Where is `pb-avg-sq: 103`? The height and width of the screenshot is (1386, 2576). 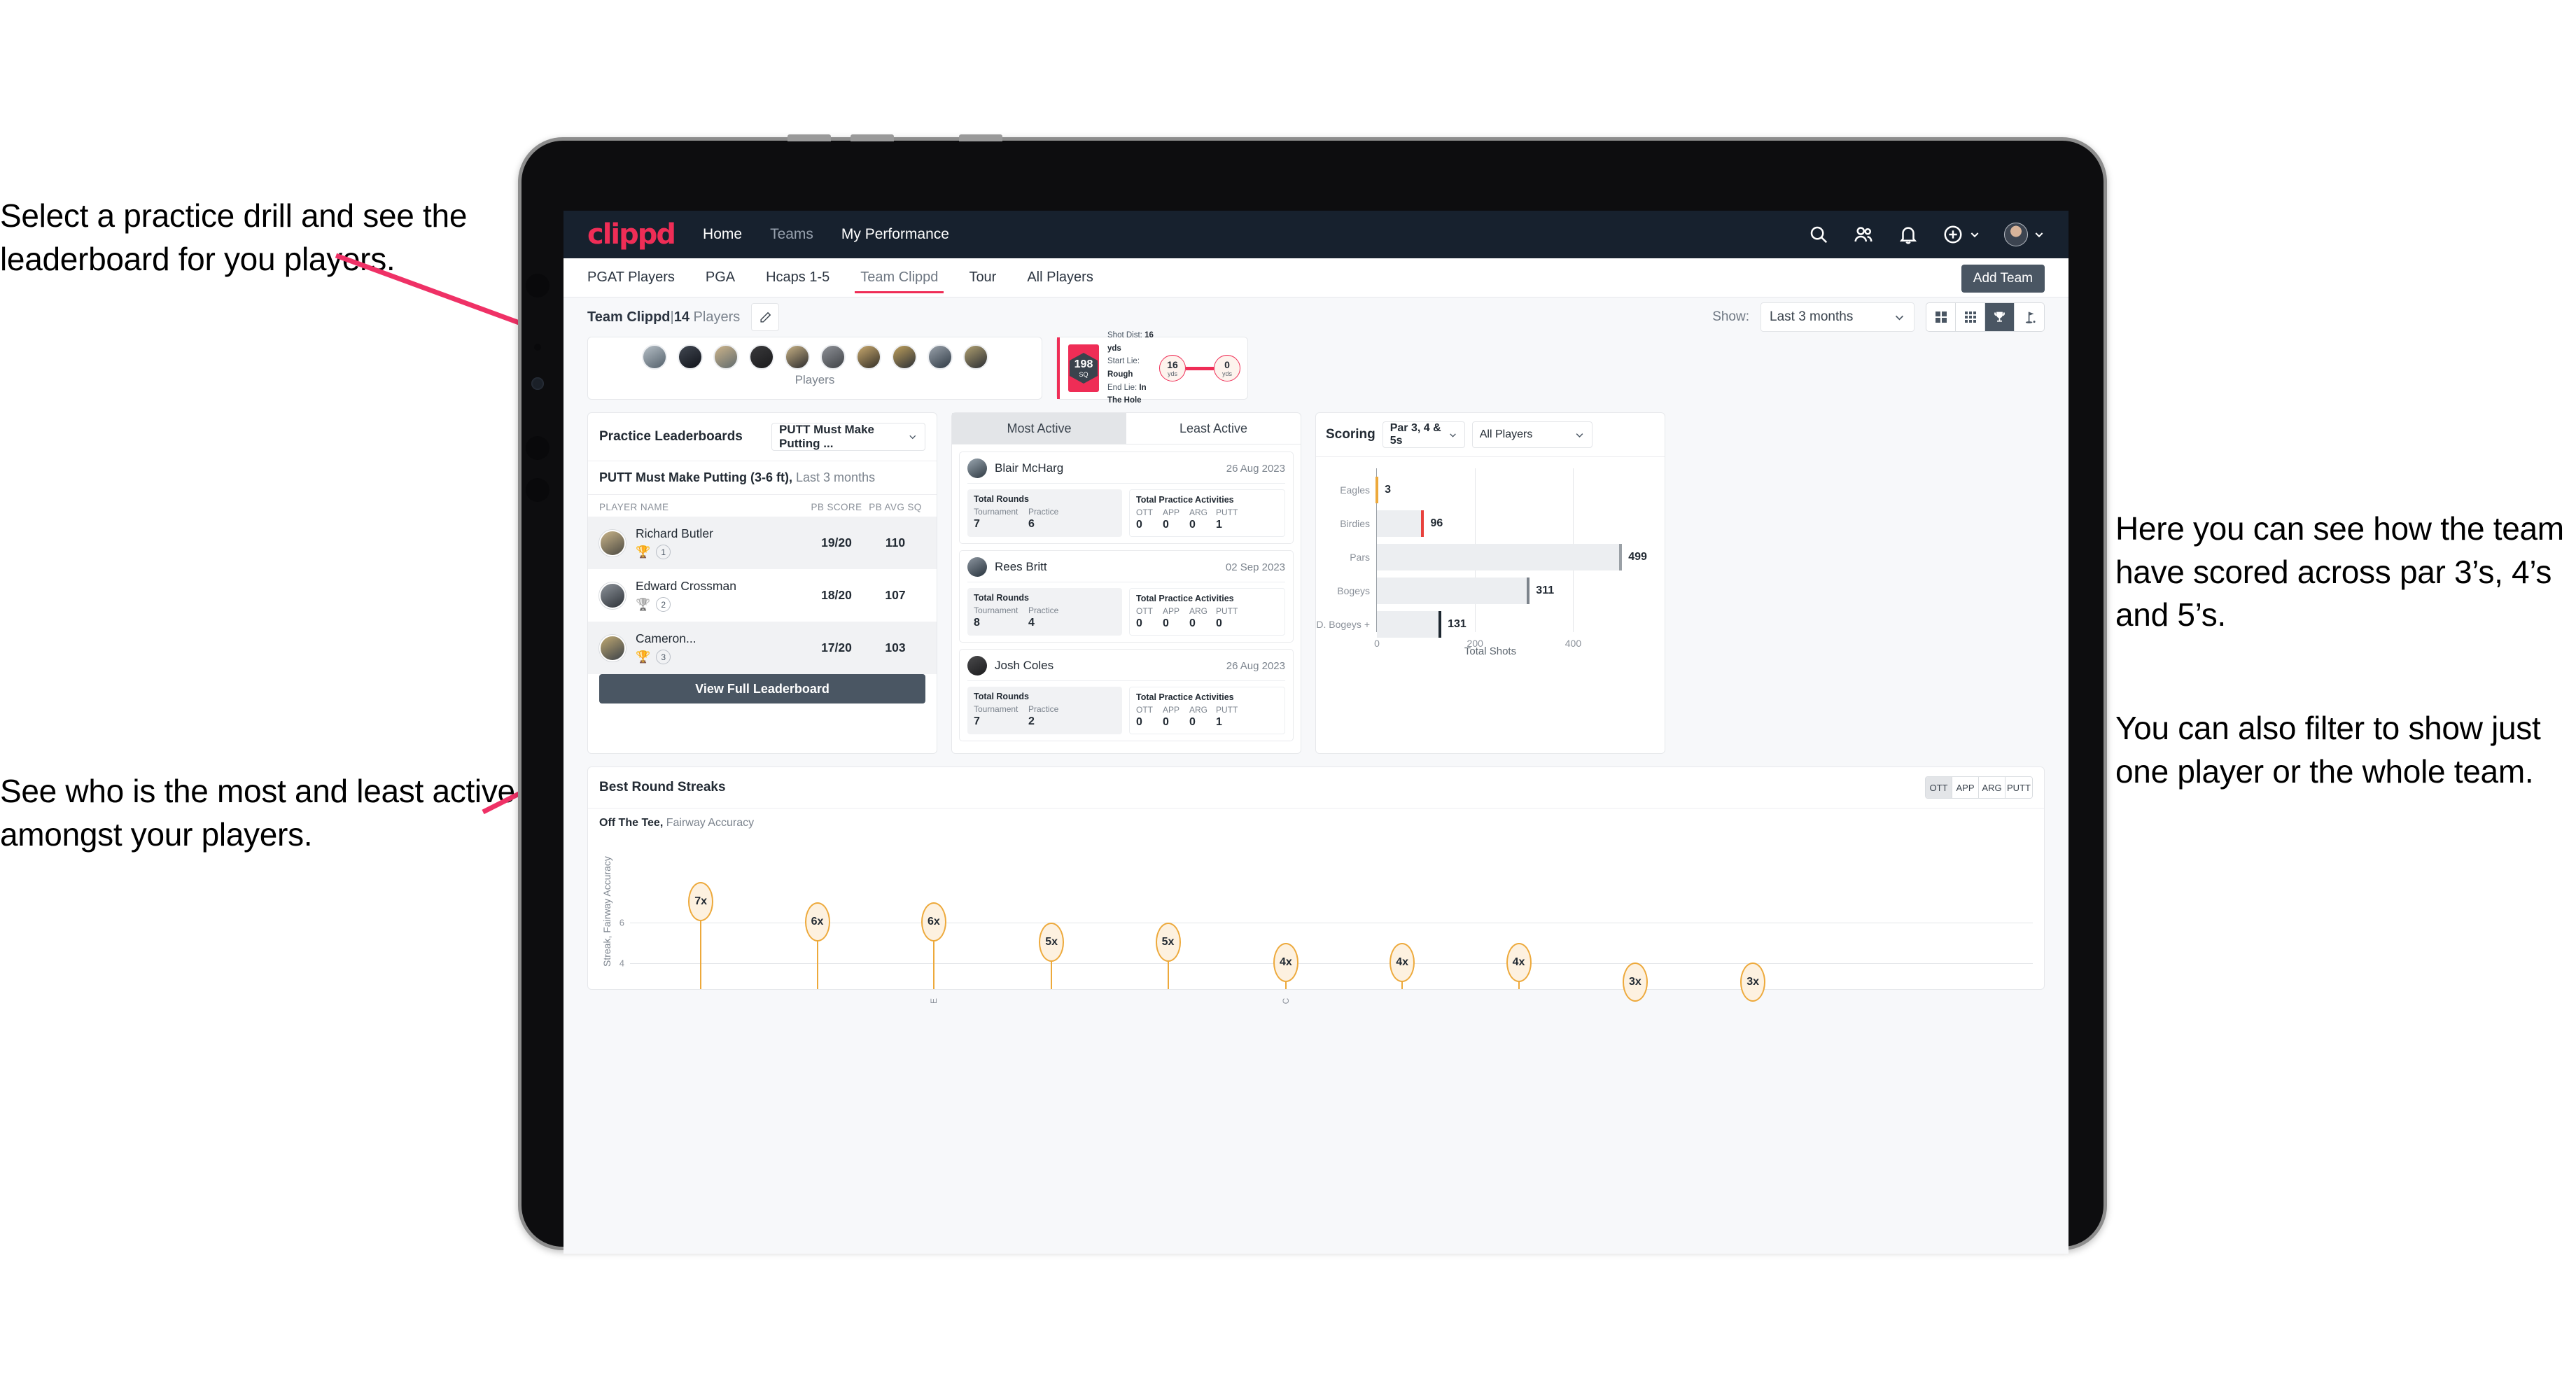 pb-avg-sq: 103 is located at coordinates (895, 647).